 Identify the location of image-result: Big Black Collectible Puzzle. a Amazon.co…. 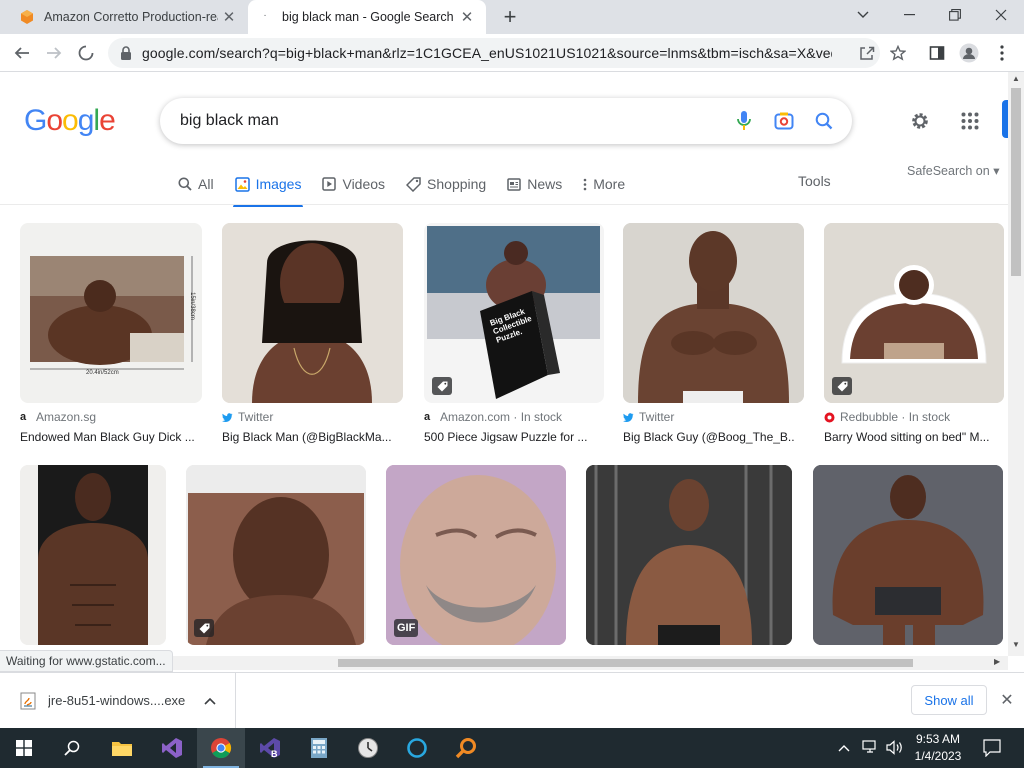
(514, 336).